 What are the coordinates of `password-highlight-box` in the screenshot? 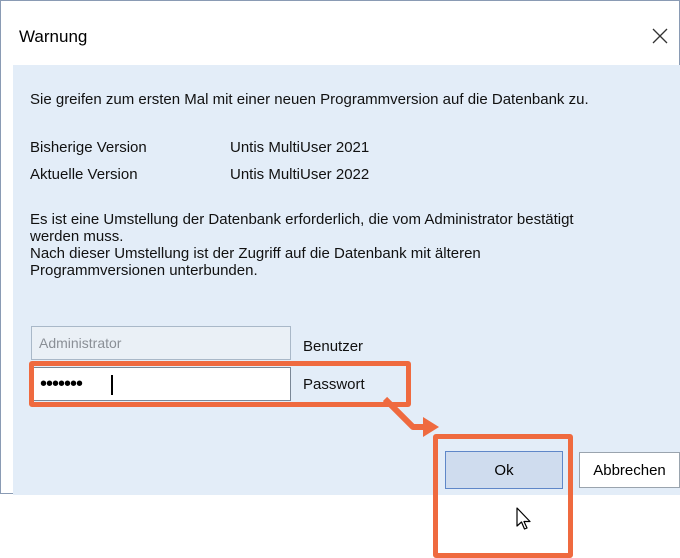 It's located at (220, 384).